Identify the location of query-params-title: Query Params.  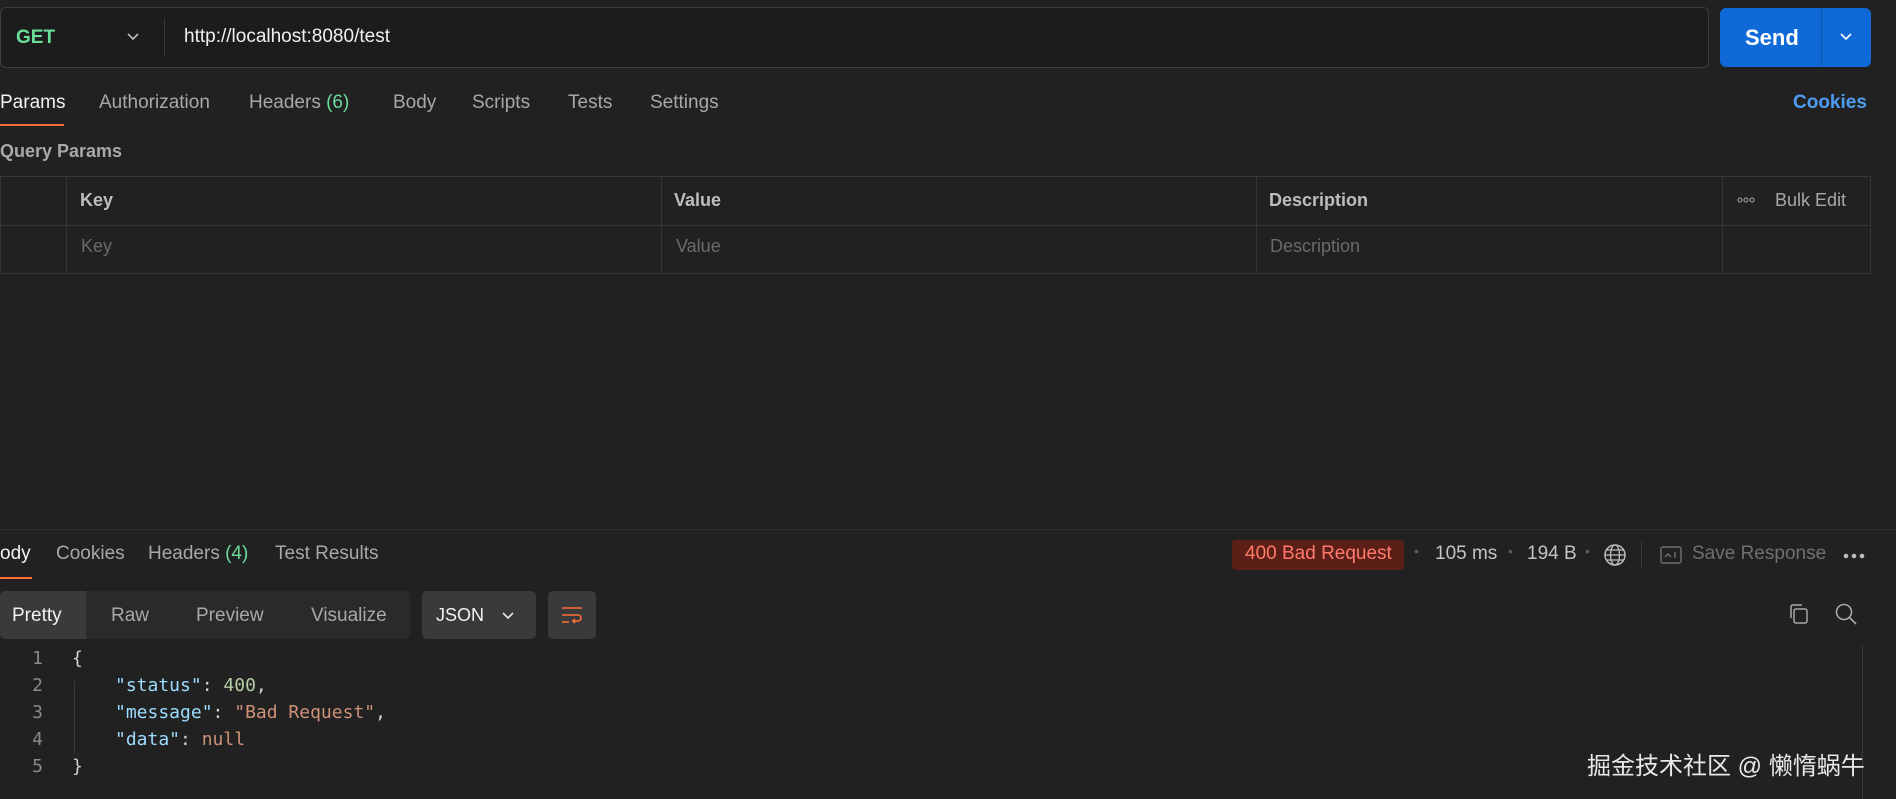
(61, 151).